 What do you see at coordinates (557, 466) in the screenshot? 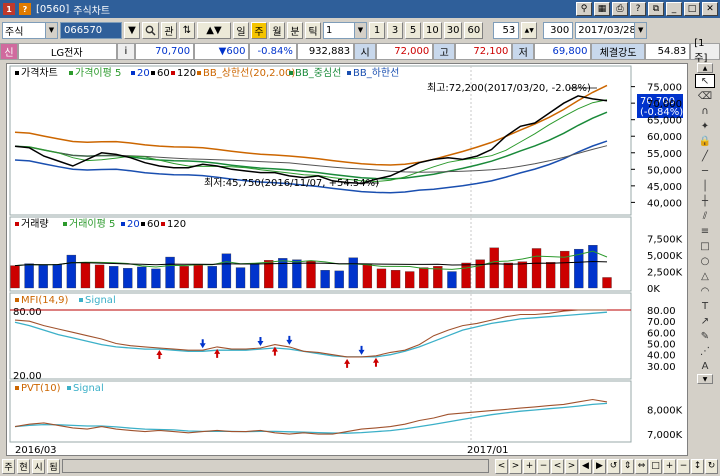
I see `status-tool-4: <` at bounding box center [557, 466].